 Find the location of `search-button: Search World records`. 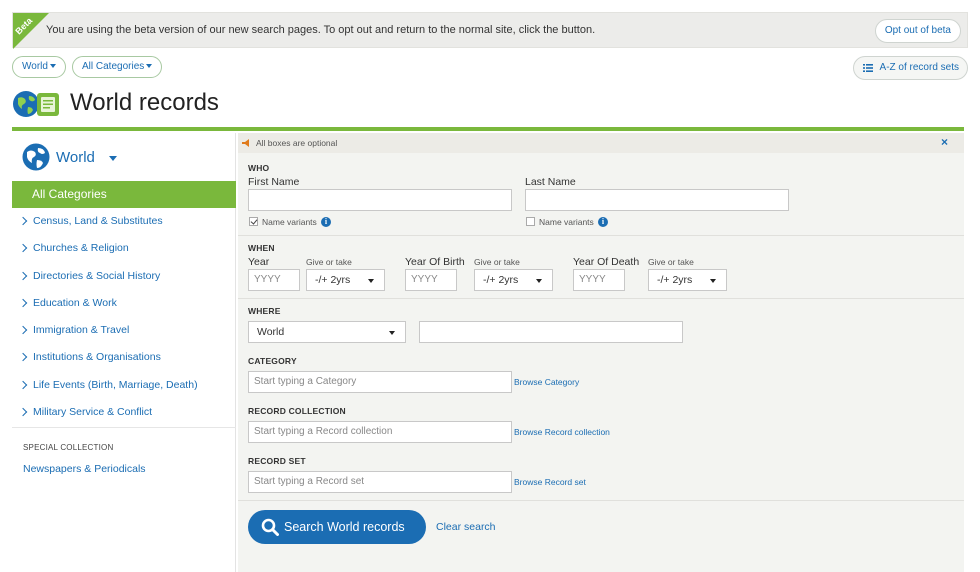

search-button: Search World records is located at coordinates (337, 527).